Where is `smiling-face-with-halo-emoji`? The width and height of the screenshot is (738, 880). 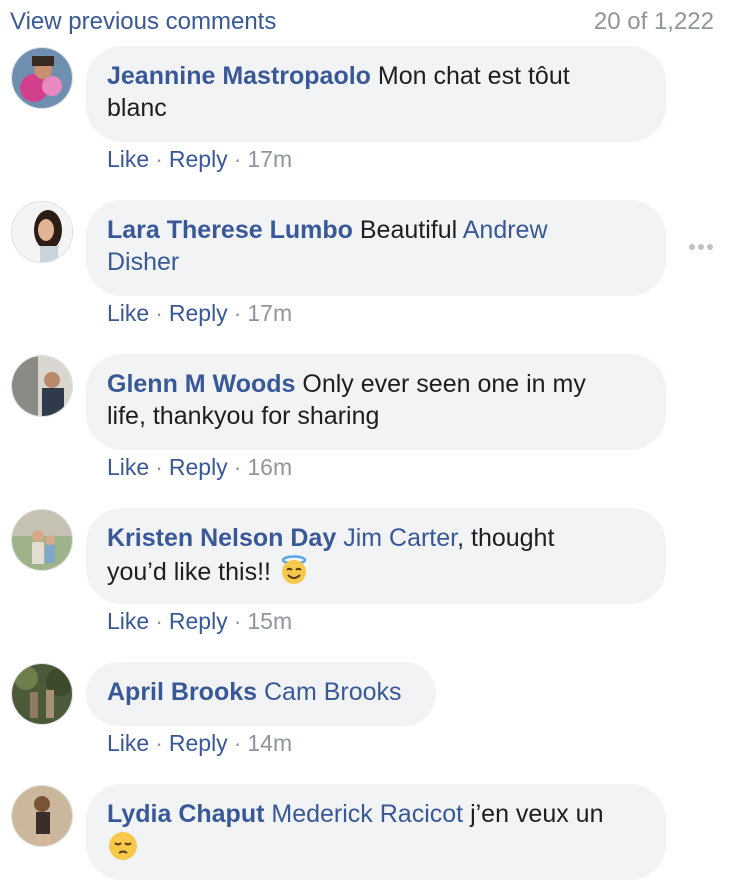 smiling-face-with-halo-emoji is located at coordinates (294, 570).